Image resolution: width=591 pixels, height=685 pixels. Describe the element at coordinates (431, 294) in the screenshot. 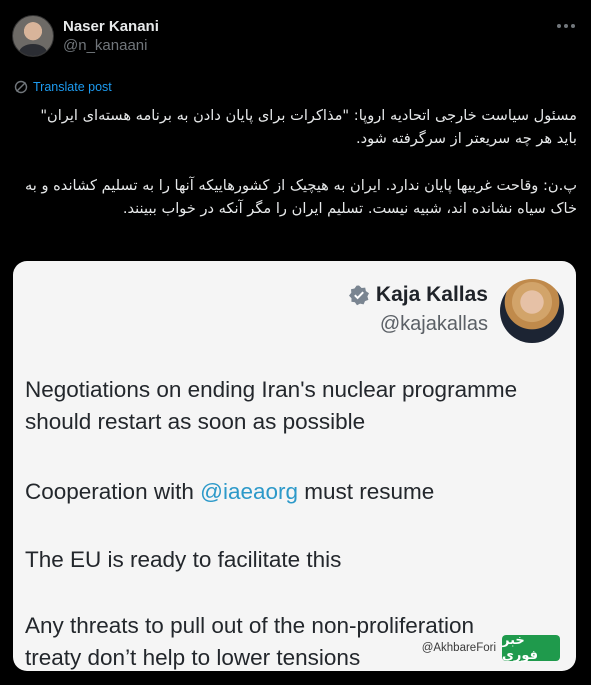

I see `quoted-name: Kaja Kallas` at that location.